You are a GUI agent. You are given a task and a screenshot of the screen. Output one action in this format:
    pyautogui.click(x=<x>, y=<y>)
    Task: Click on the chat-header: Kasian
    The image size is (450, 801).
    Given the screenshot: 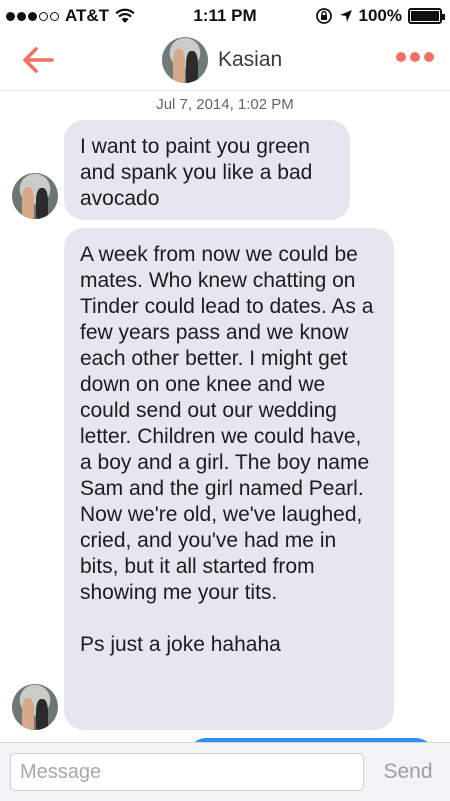 What is the action you would take?
    pyautogui.click(x=225, y=61)
    